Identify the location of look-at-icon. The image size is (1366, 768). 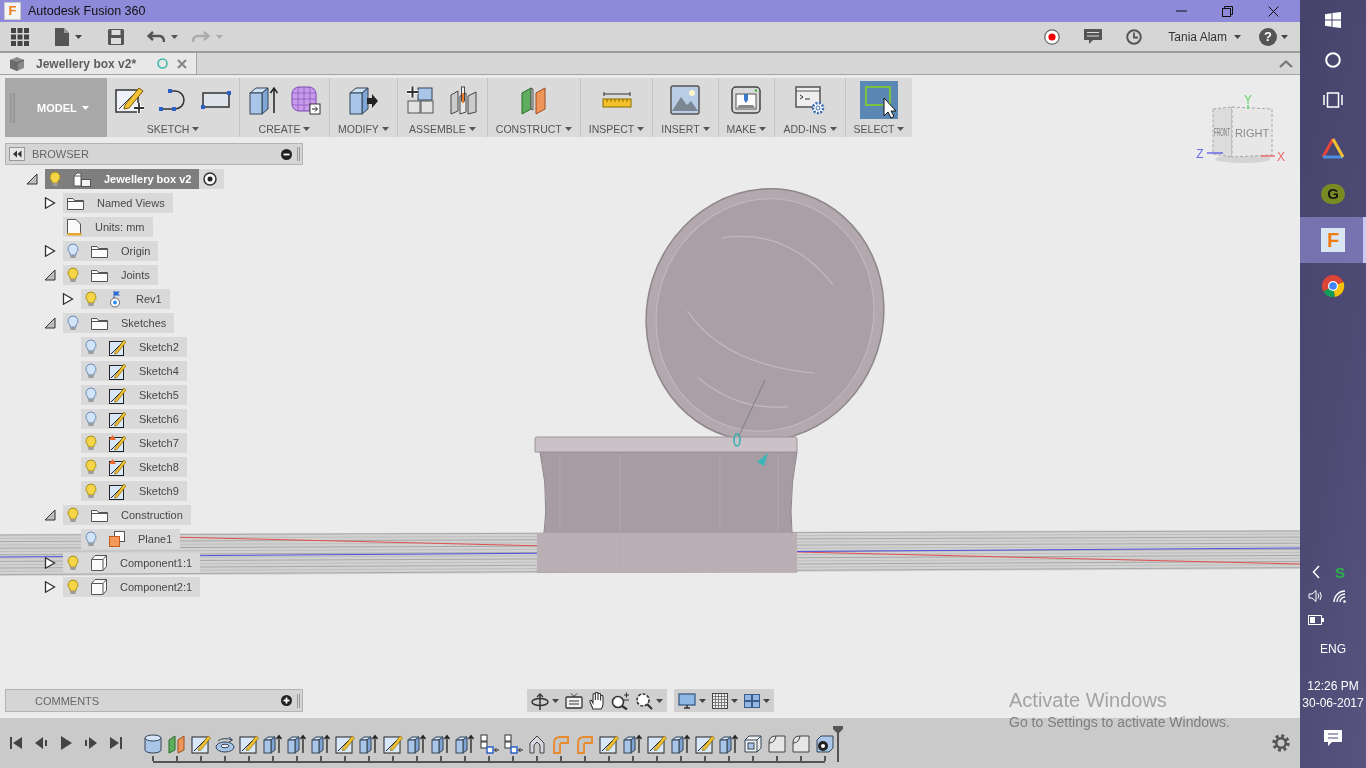
(574, 700).